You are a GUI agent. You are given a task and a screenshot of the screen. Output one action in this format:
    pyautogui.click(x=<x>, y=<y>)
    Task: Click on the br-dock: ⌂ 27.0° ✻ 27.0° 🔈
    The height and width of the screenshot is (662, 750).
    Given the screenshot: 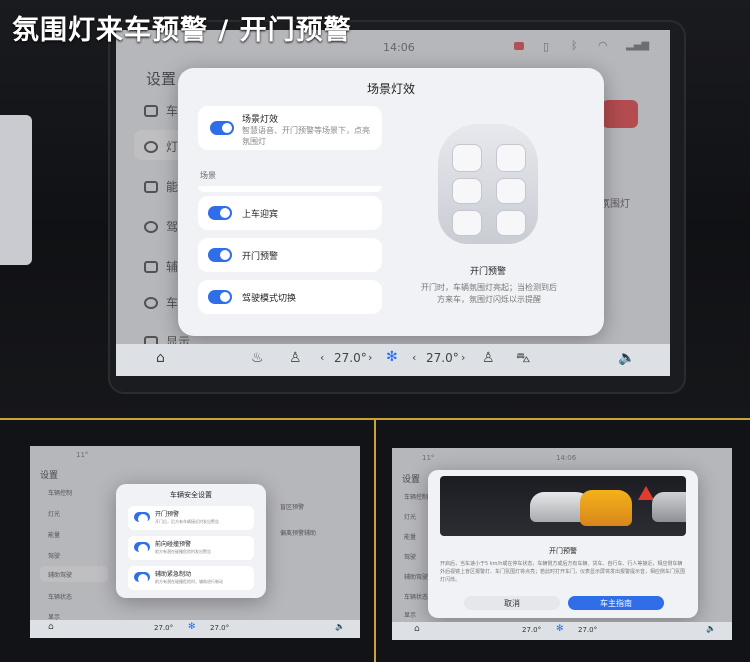 What is the action you would take?
    pyautogui.click(x=562, y=631)
    